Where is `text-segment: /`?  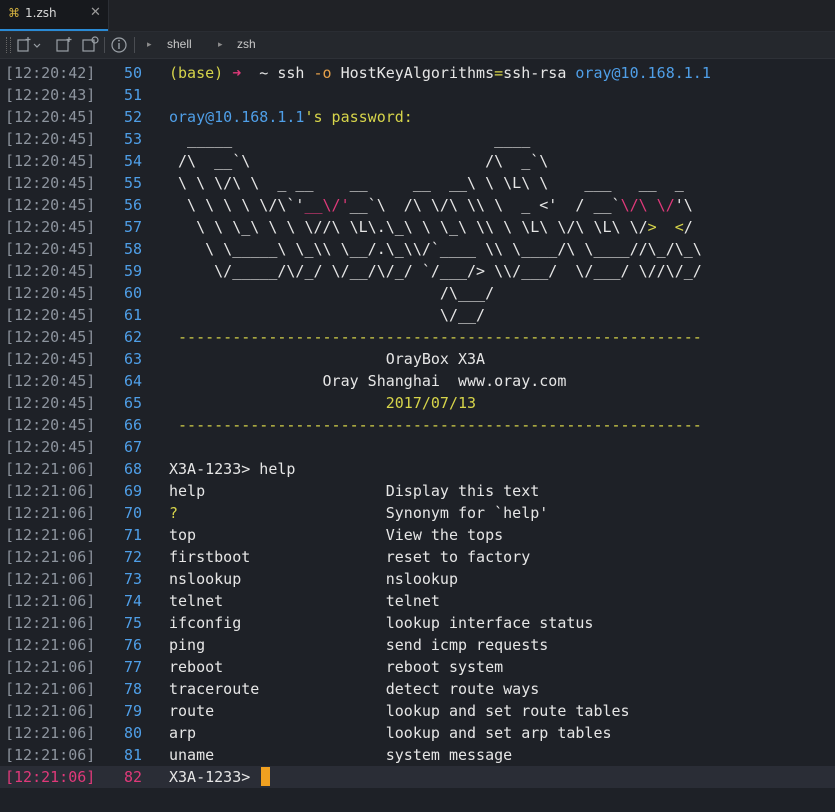 text-segment: / is located at coordinates (688, 227).